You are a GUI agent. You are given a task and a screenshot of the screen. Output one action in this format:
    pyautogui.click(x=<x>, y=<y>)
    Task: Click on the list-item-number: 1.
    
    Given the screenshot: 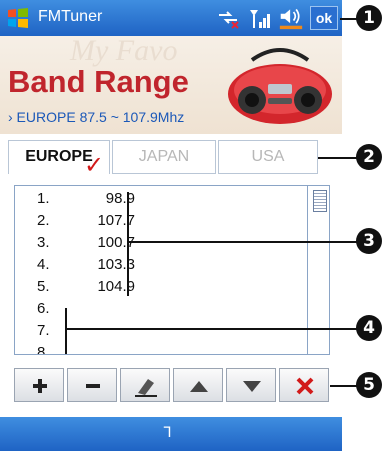 What is the action you would take?
    pyautogui.click(x=43, y=198)
    